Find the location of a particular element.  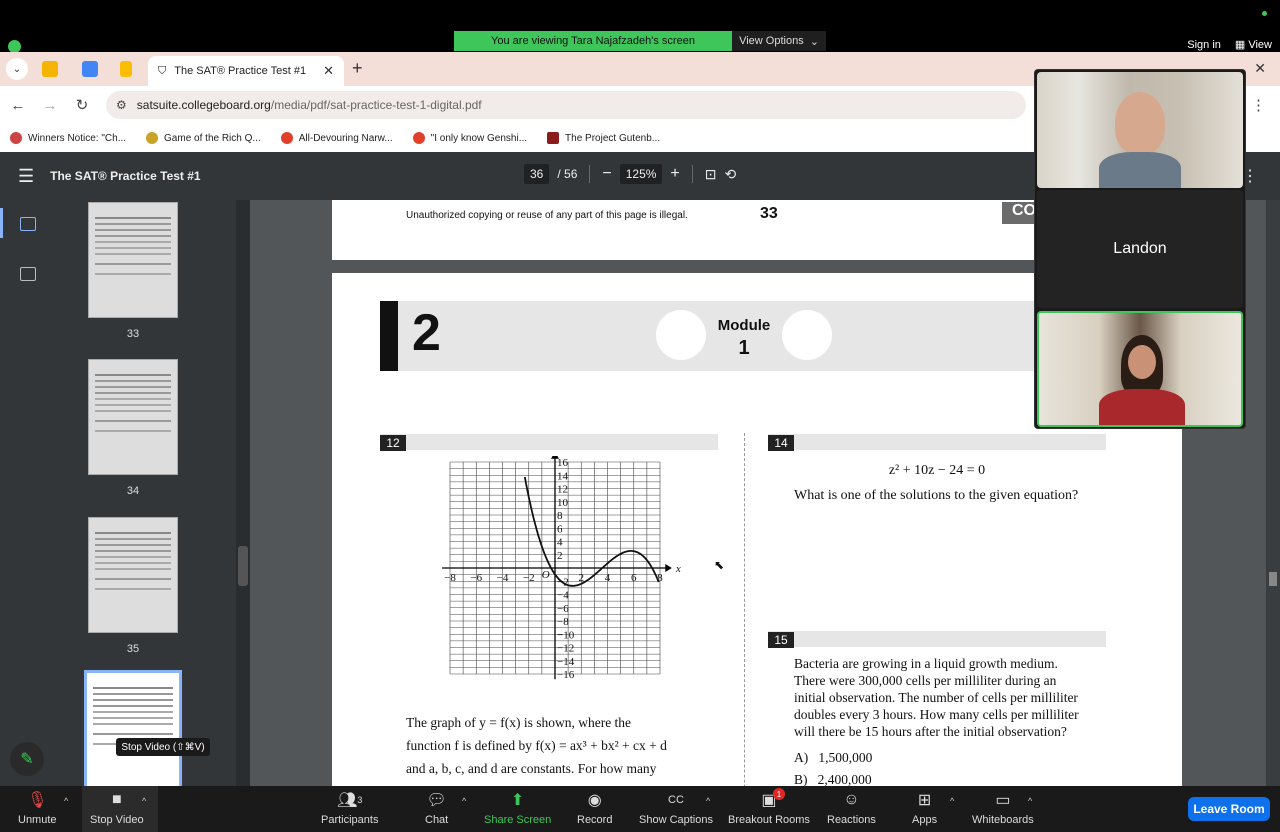

participant-name: Landon is located at coordinates (1140, 248).